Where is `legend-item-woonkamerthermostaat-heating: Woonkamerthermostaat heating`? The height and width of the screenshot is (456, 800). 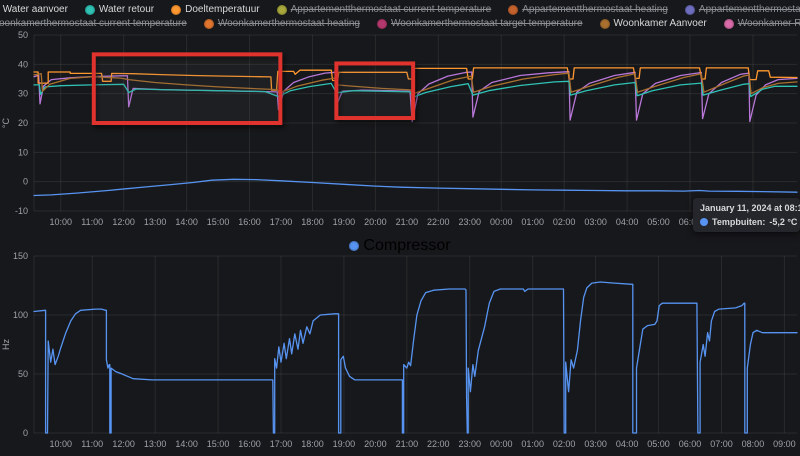
legend-item-woonkamerthermostaat-heating: Woonkamerthermostaat heating is located at coordinates (281, 23).